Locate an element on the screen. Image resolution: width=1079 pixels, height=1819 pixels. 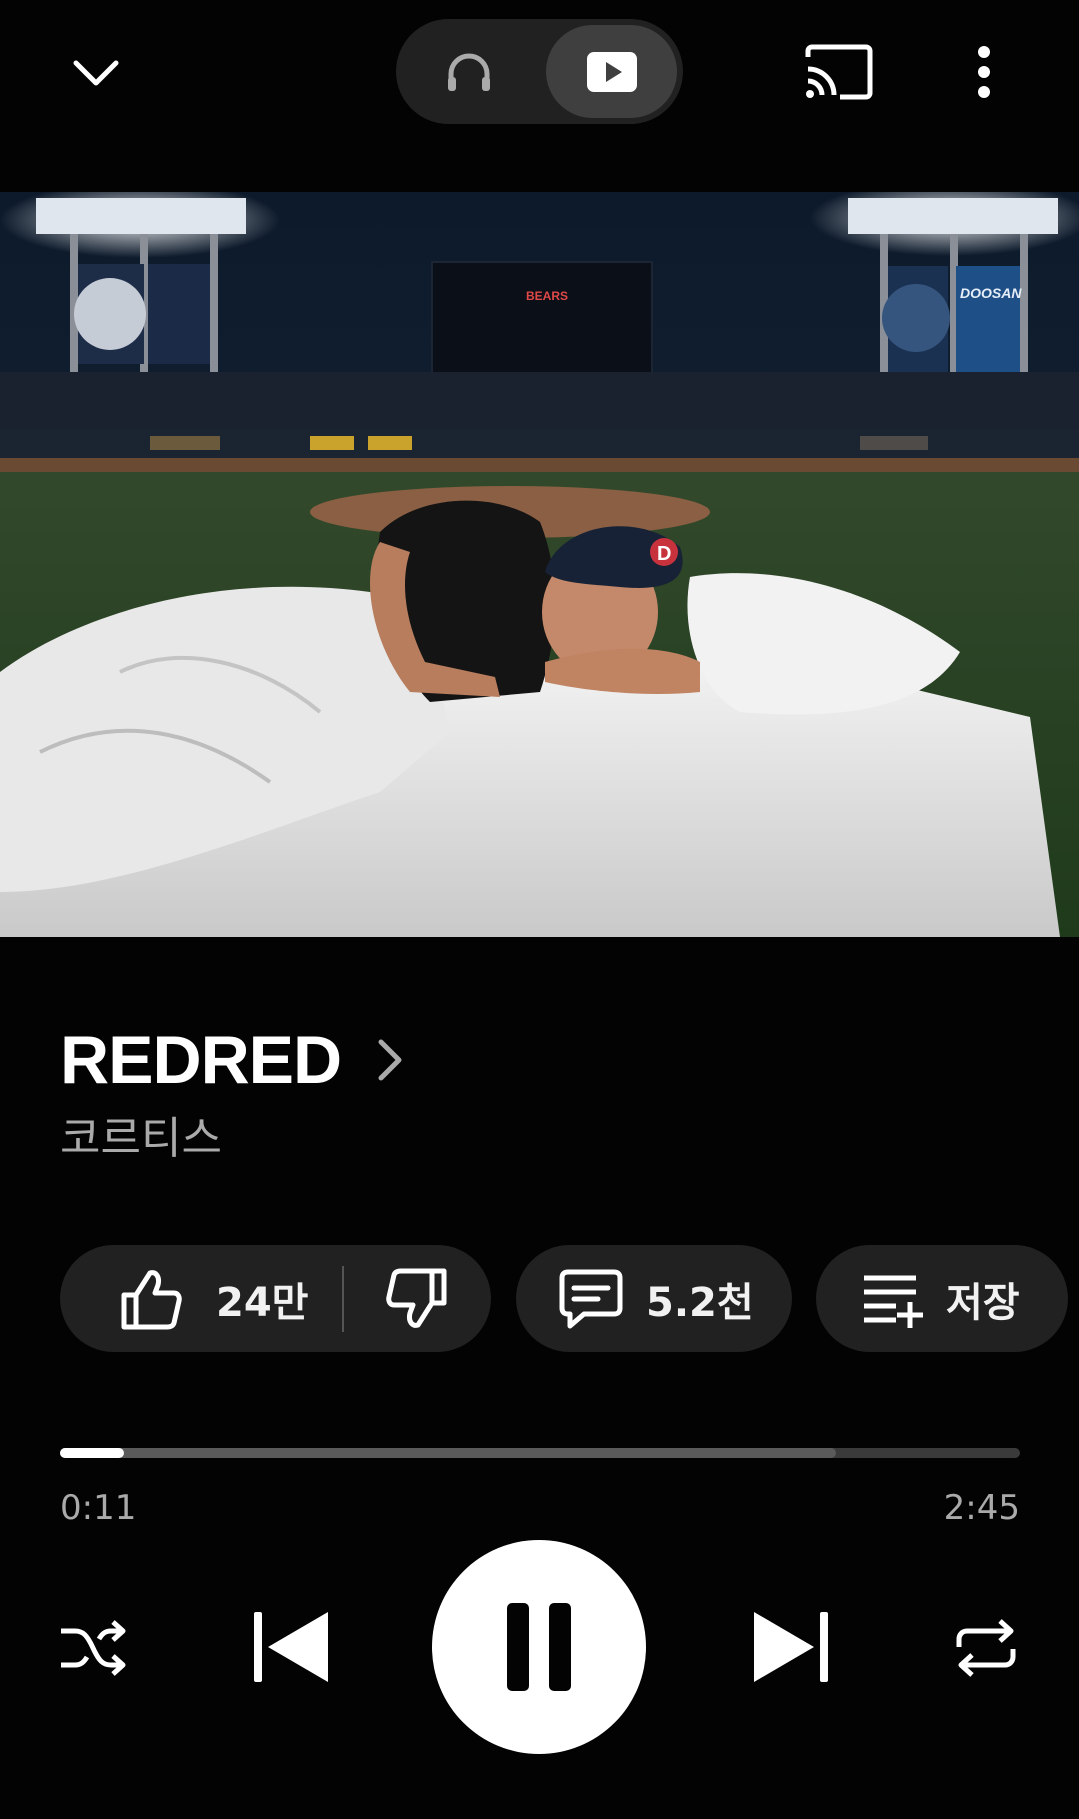
shuffle-button is located at coordinates (94, 1648).